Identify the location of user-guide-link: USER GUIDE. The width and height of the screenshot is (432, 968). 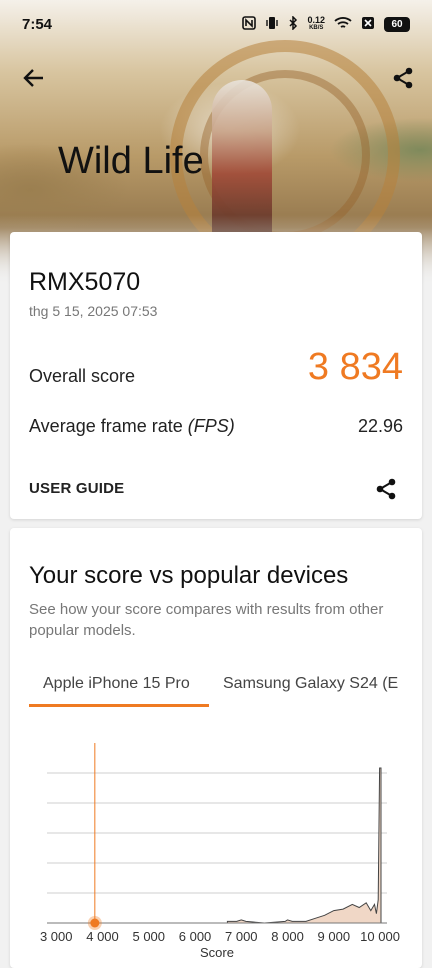
(76, 488).